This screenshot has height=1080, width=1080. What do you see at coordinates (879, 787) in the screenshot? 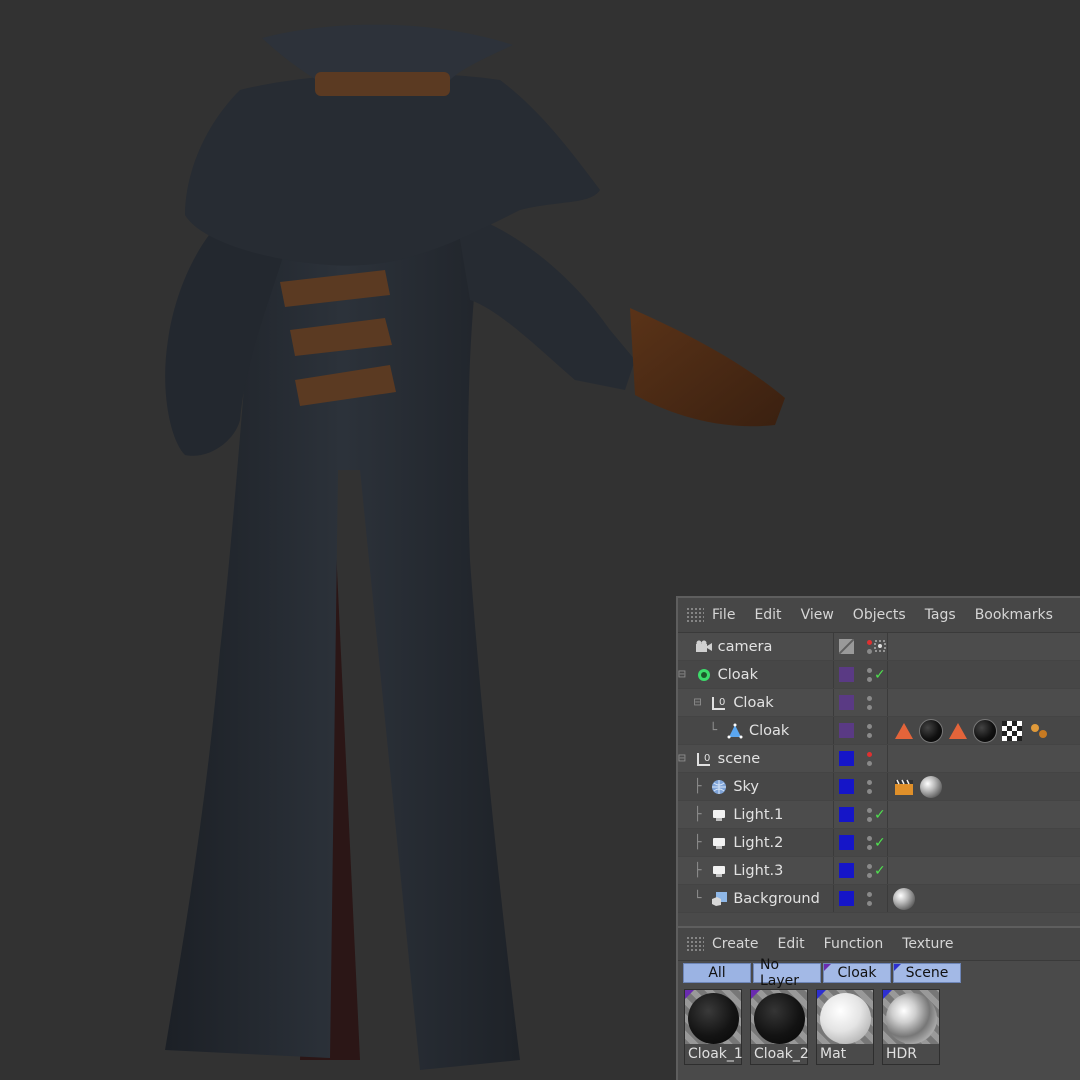
I see `object-row-sky: ├ Sky` at bounding box center [879, 787].